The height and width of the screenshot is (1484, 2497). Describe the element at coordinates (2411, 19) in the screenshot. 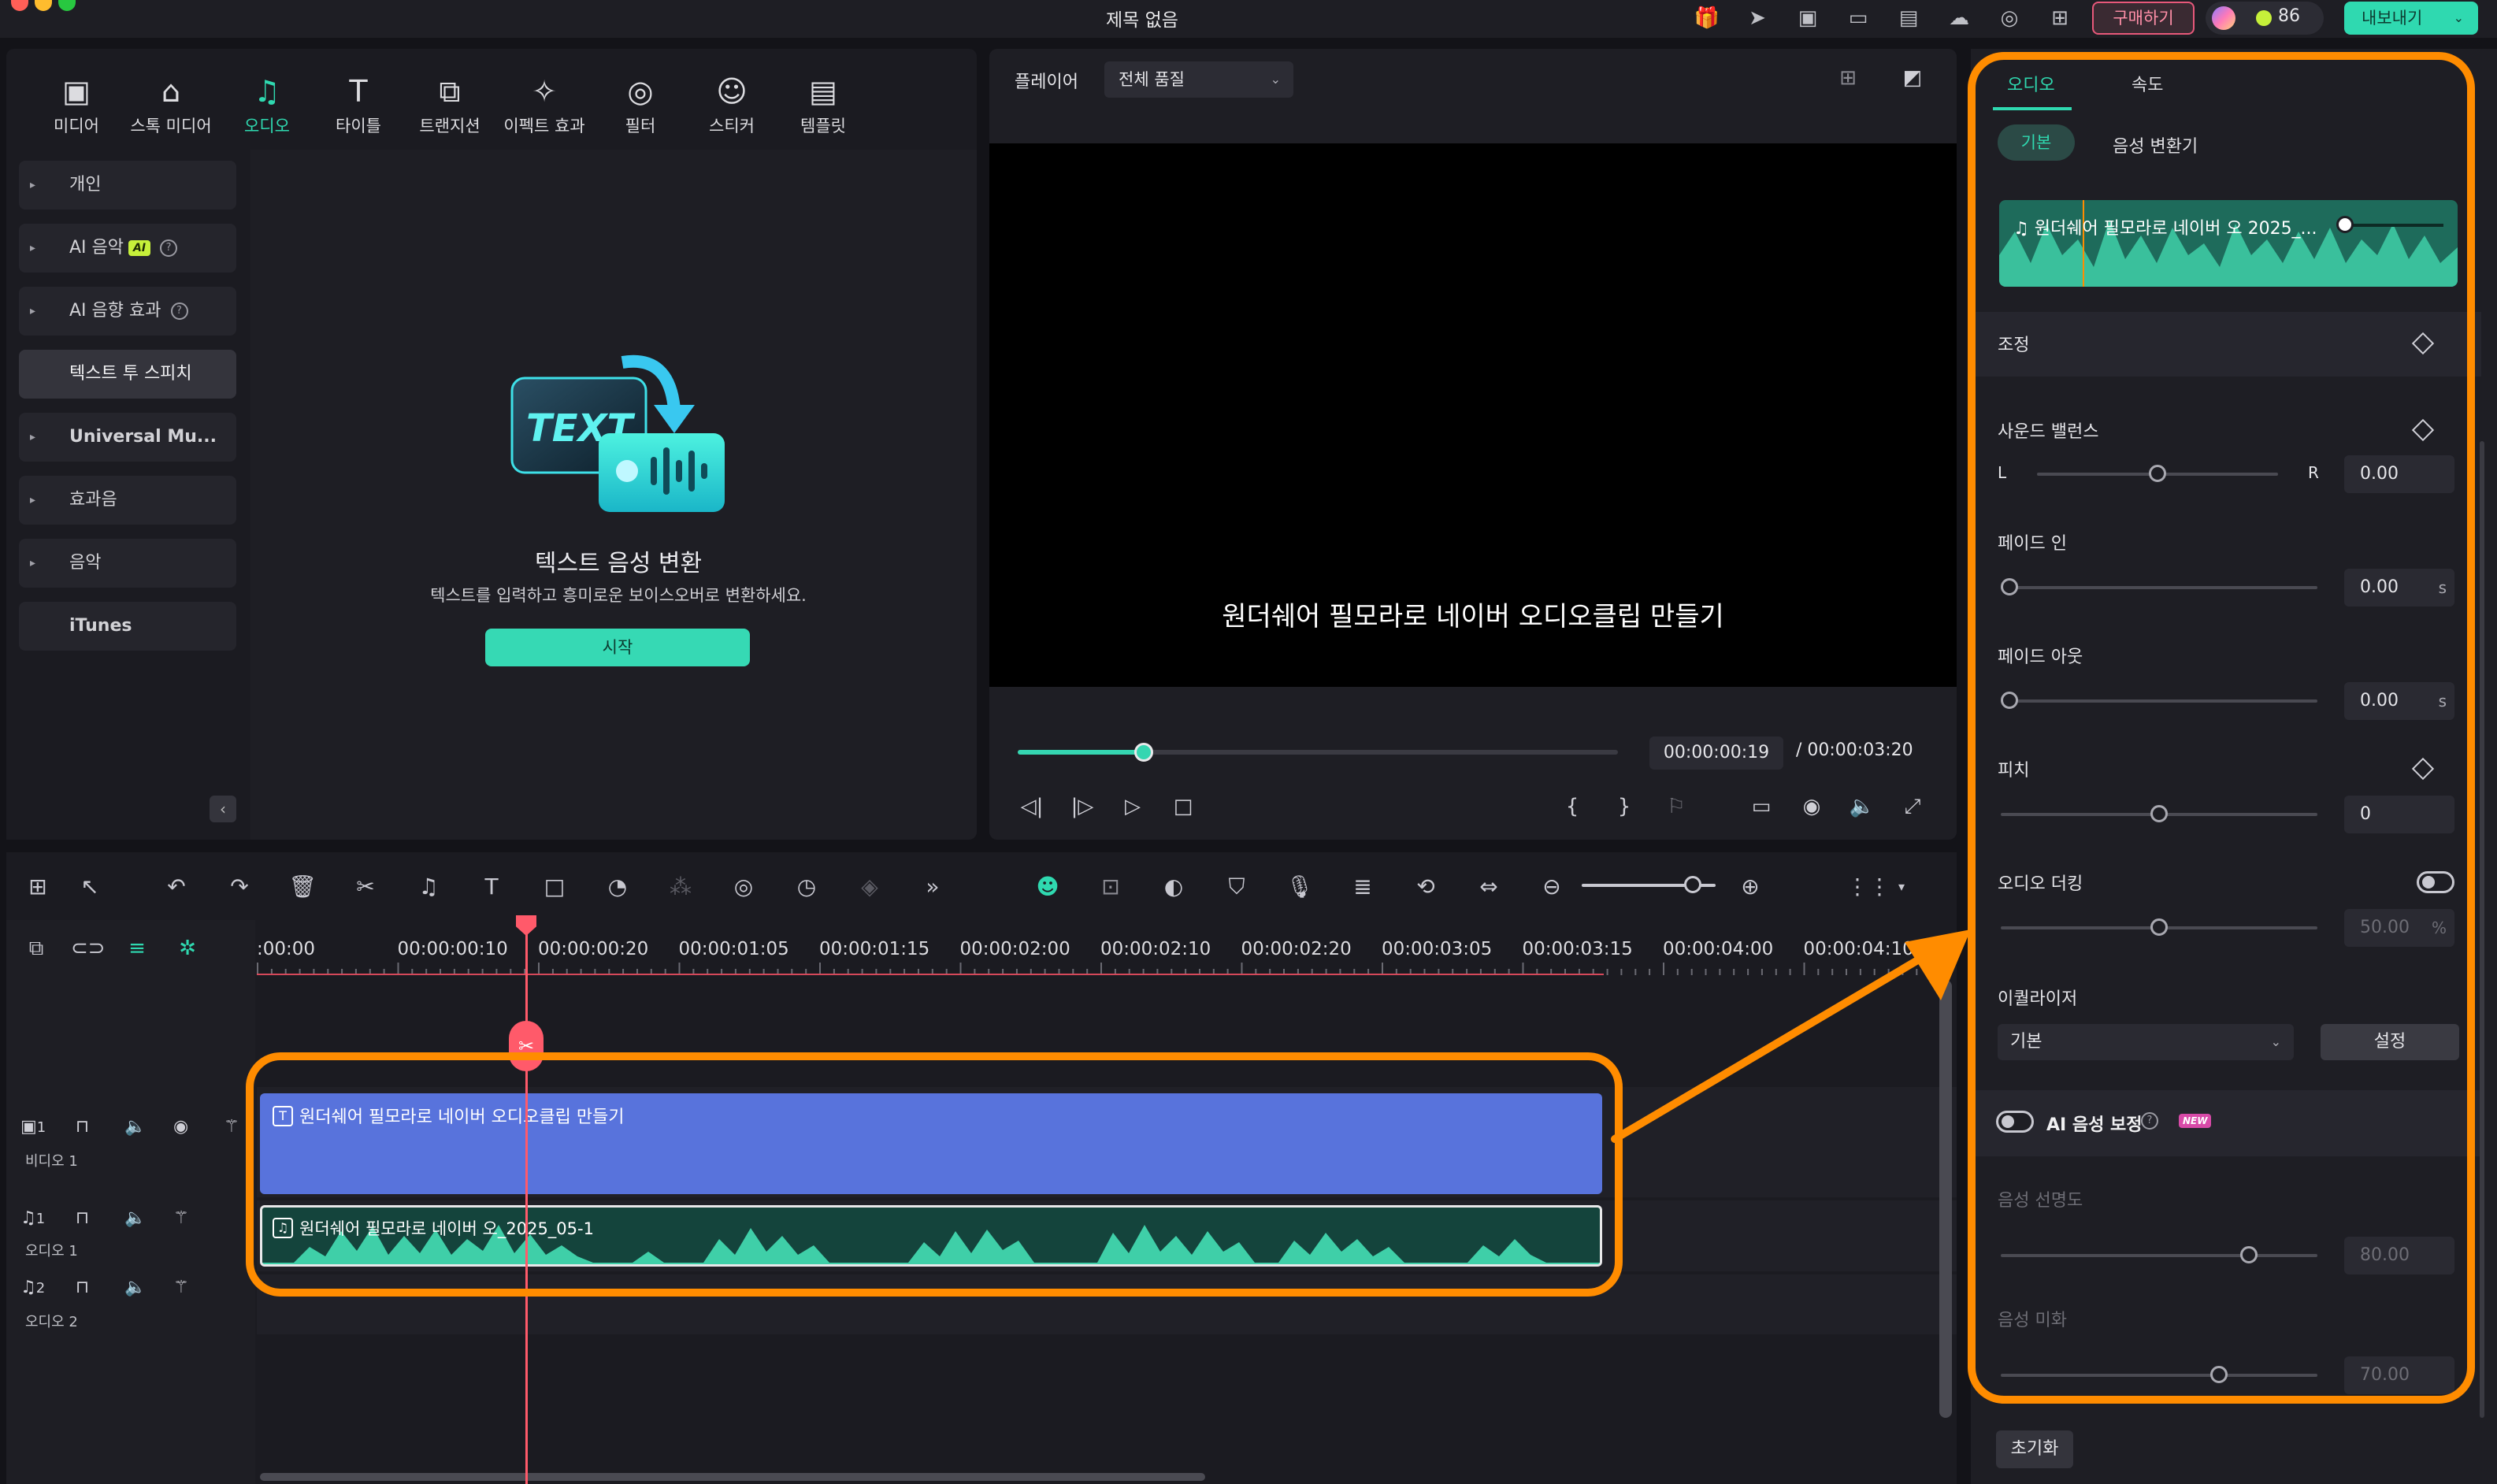

I see `export-button: 내보내기 ⌄` at that location.